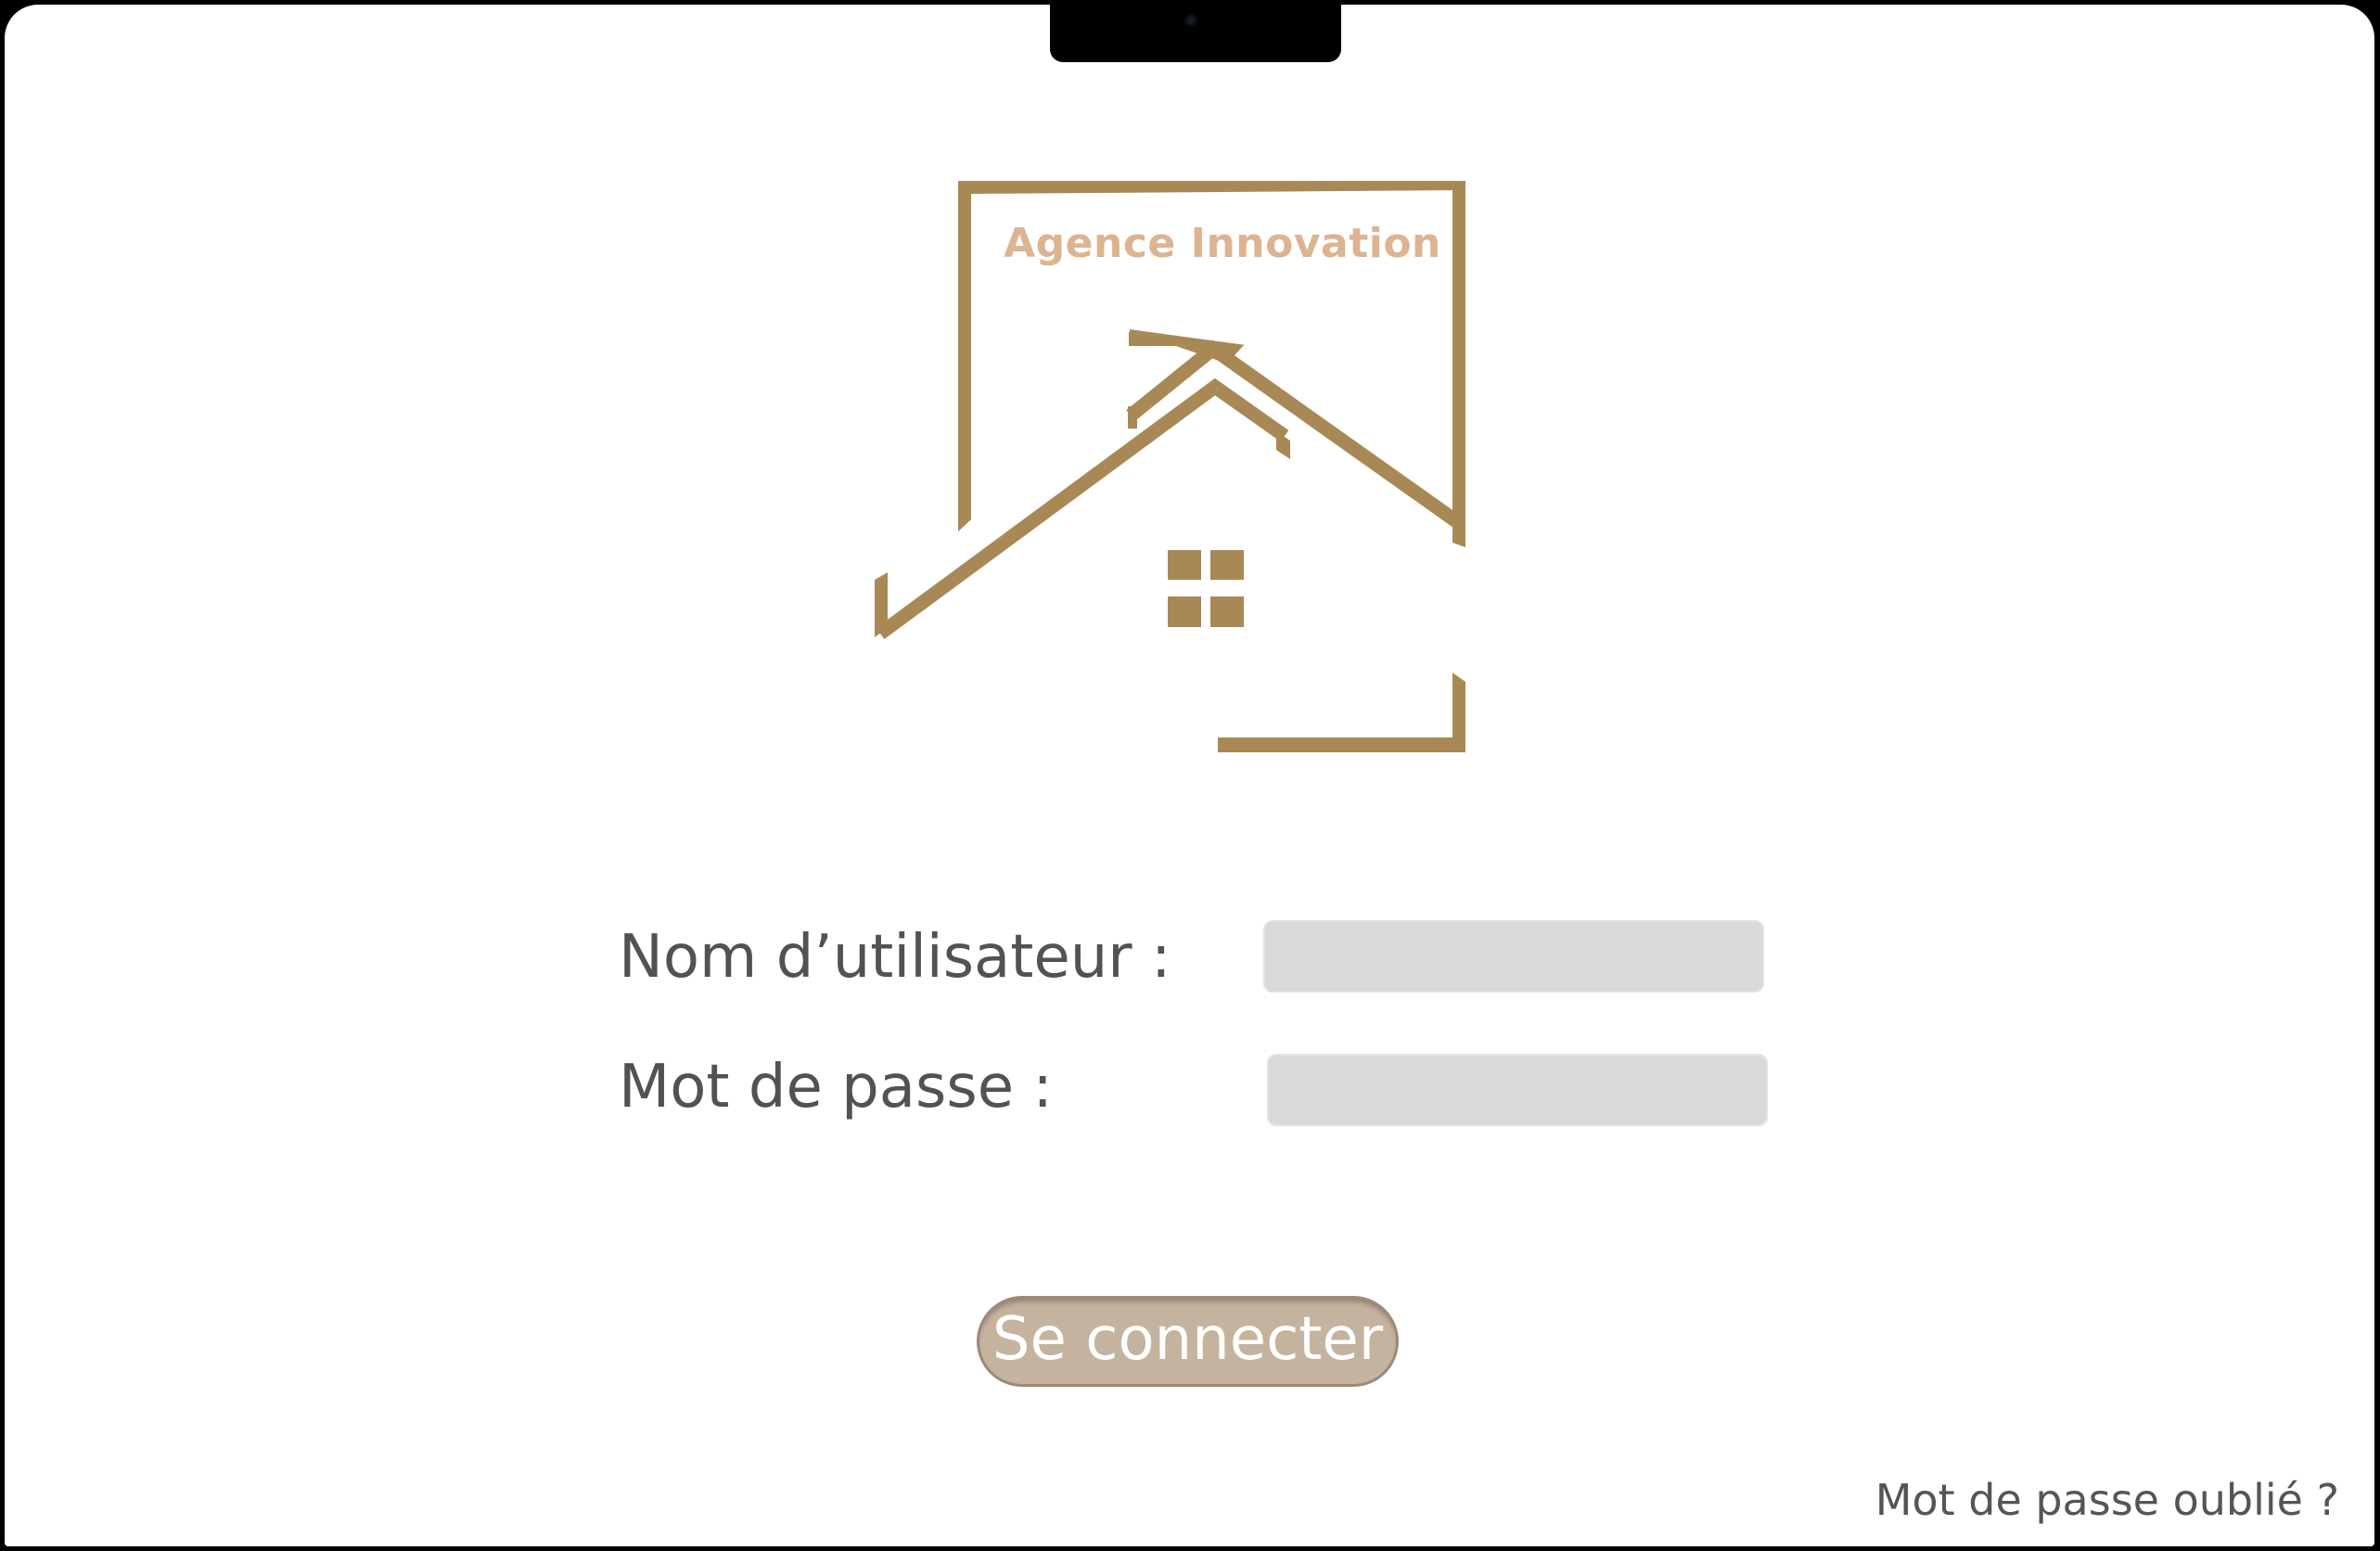 This screenshot has width=2380, height=1551. I want to click on password-input, so click(1517, 1090).